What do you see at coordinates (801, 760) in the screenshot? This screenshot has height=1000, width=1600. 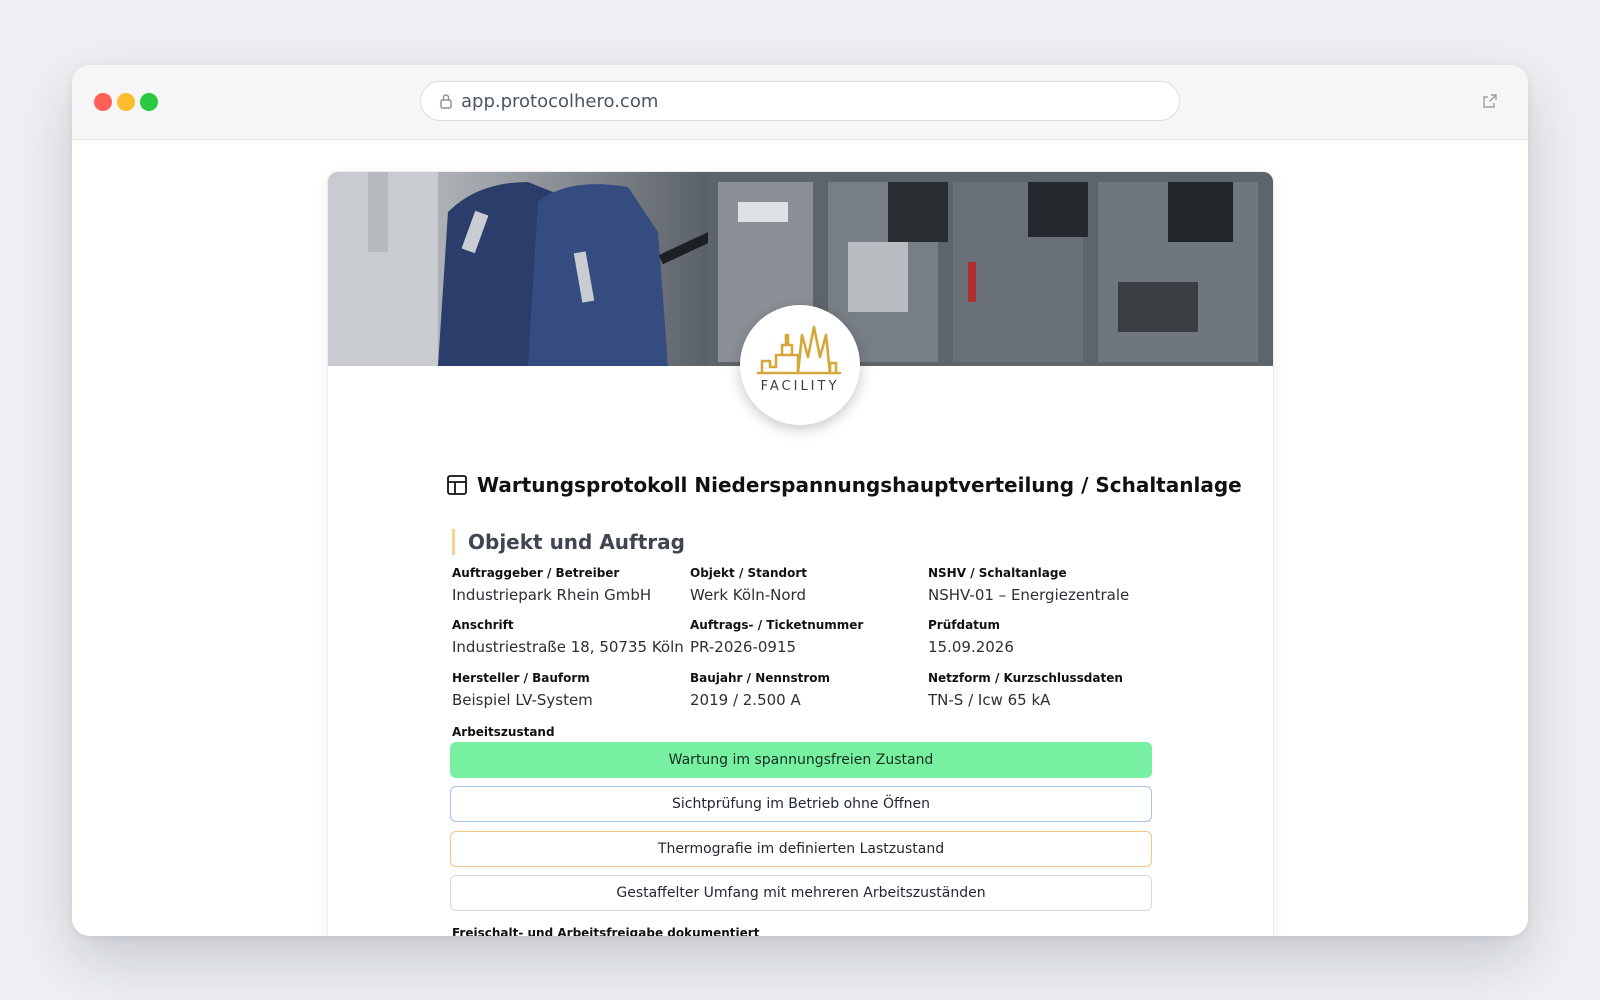 I see `option-spannungsfrei: Wartung im spannungsfreien Zustand` at bounding box center [801, 760].